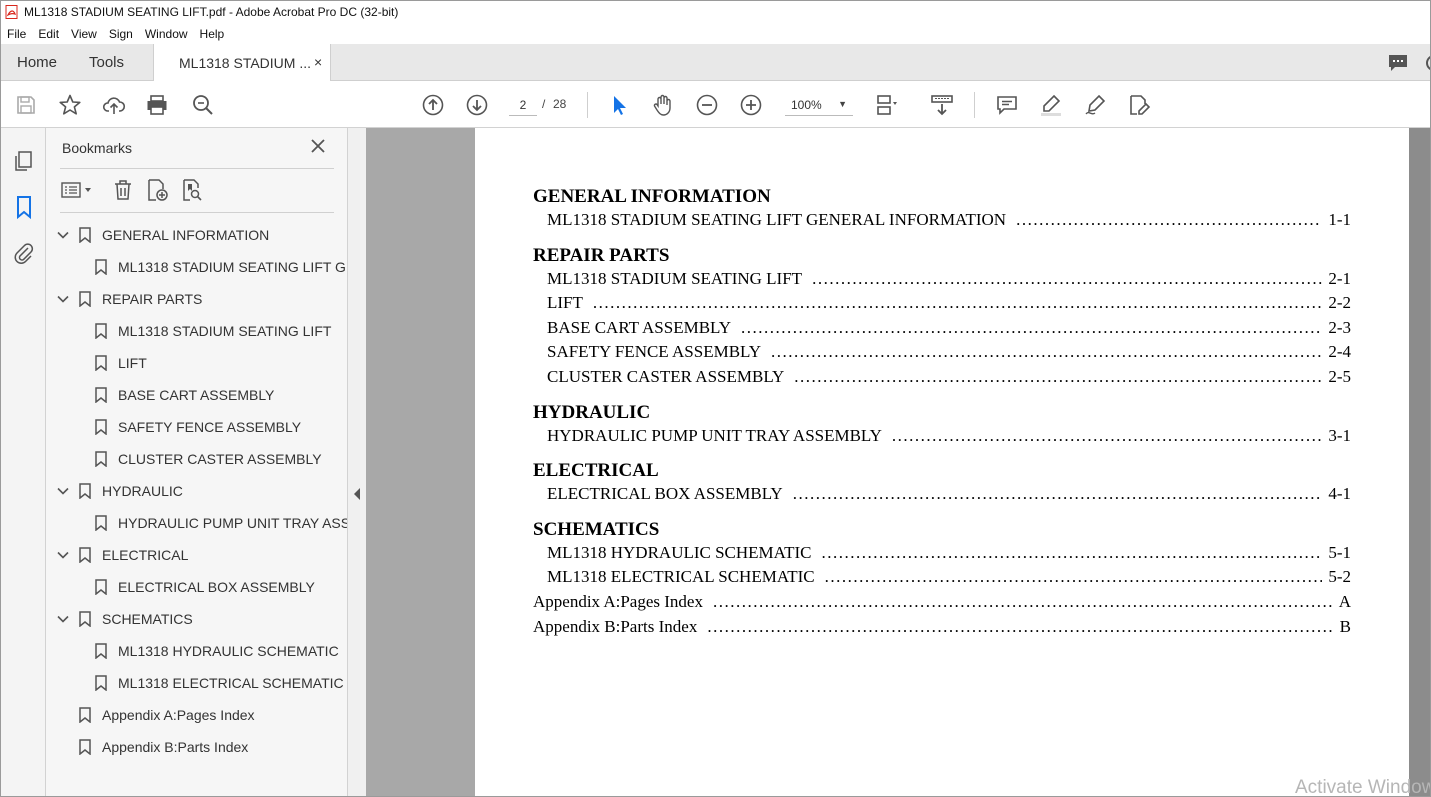 This screenshot has height=797, width=1431. What do you see at coordinates (356, 462) in the screenshot?
I see `panel-splitter` at bounding box center [356, 462].